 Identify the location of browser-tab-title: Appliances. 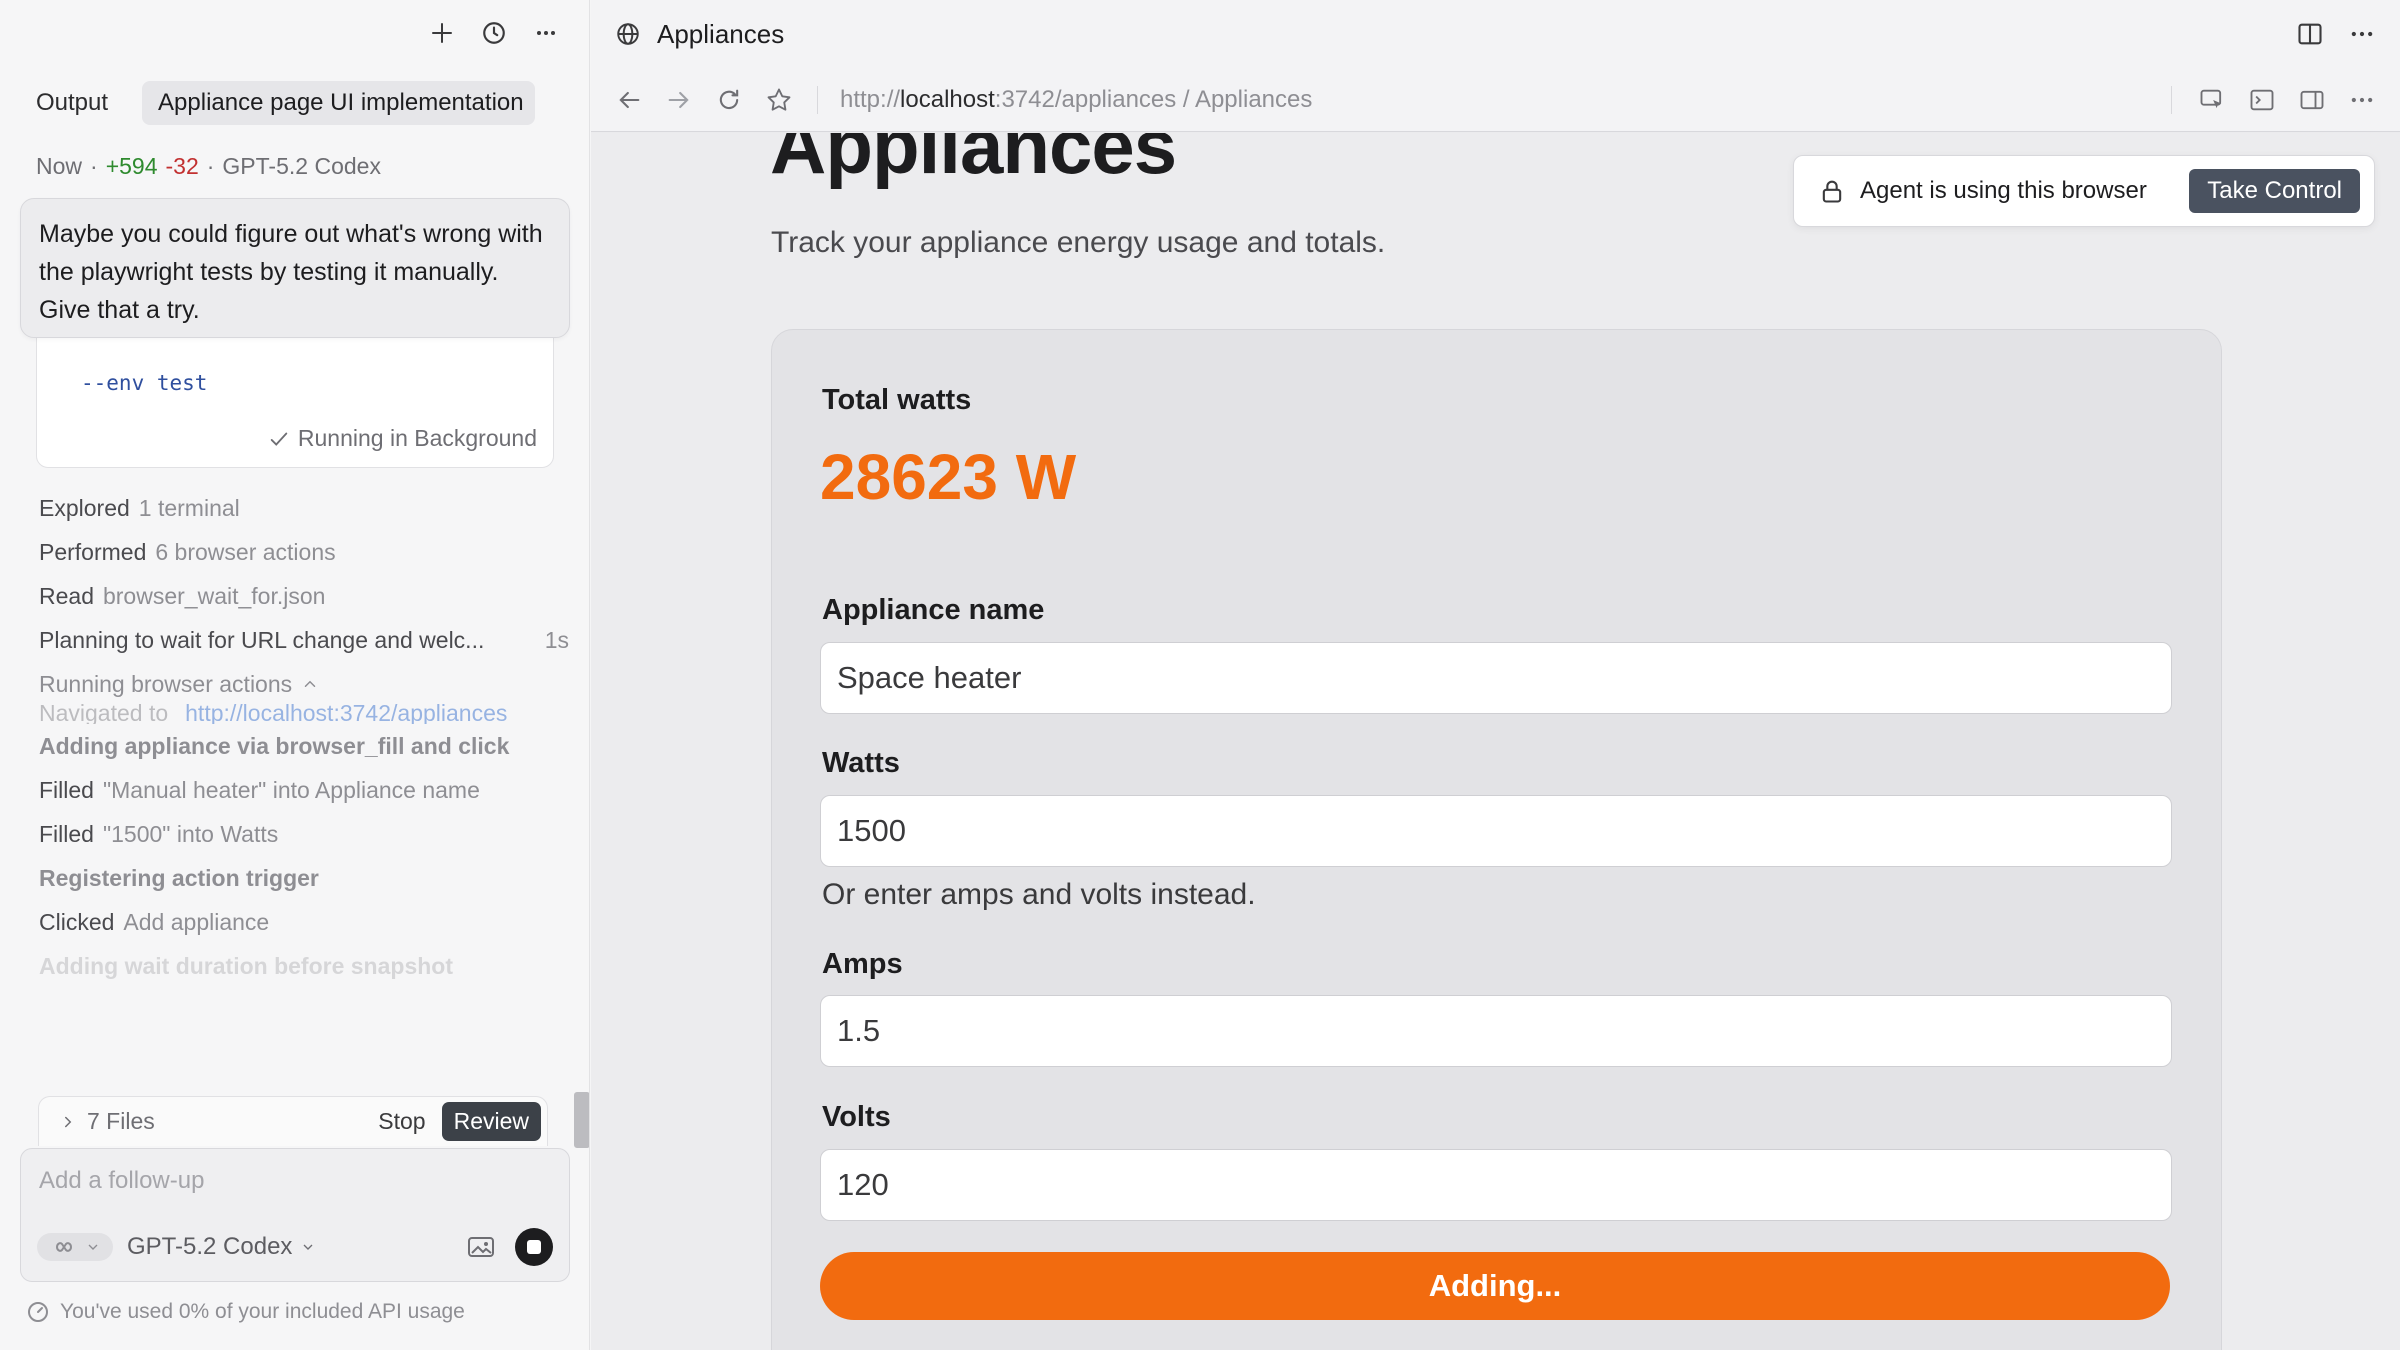
(720, 34).